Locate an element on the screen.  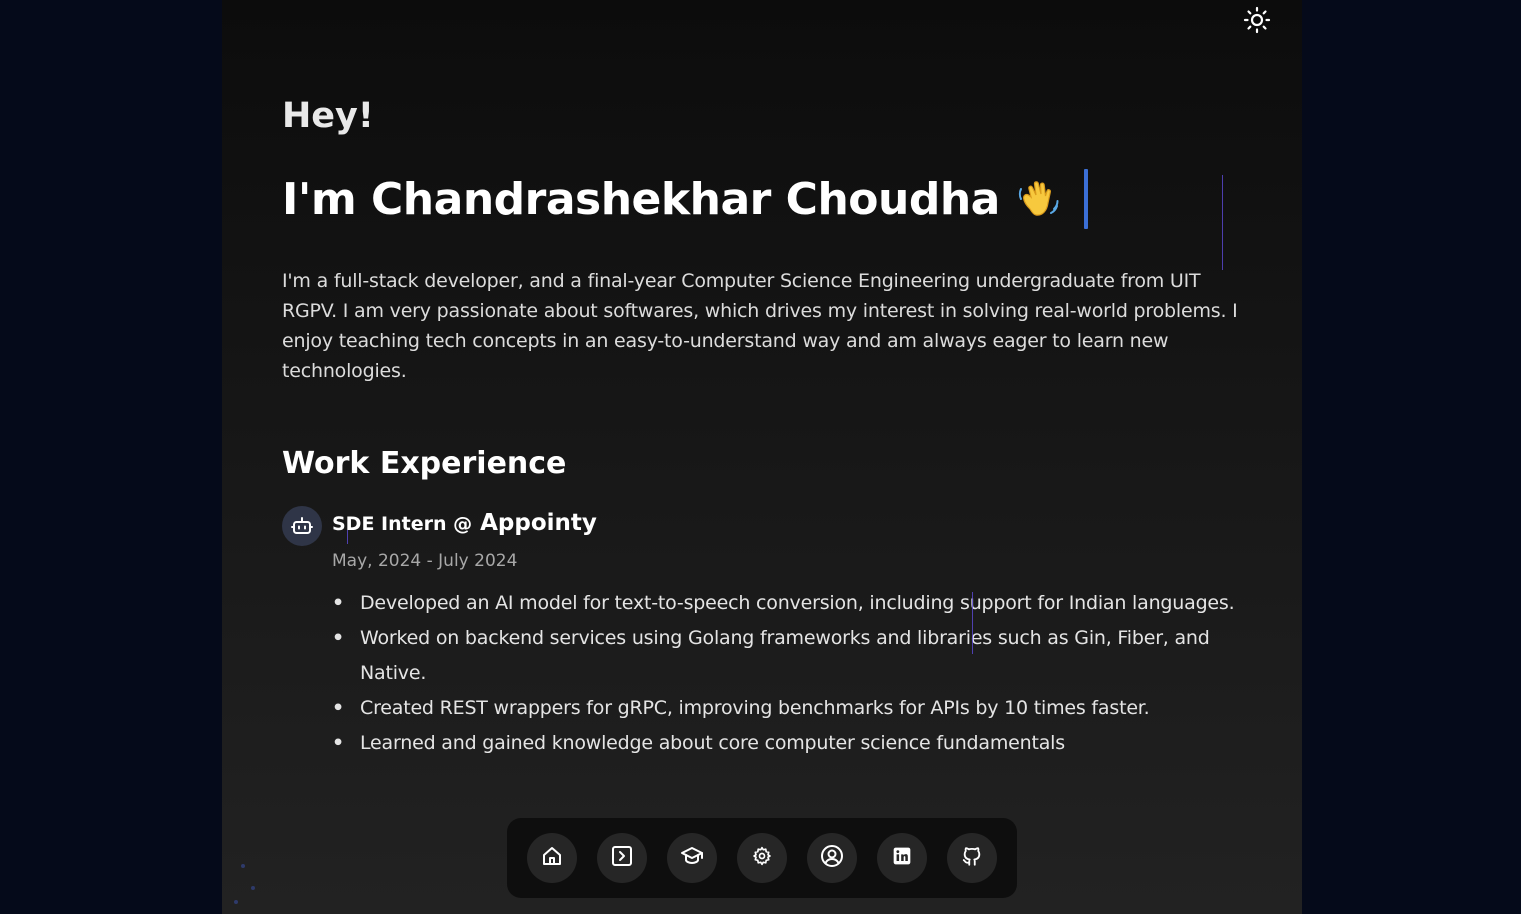
experience-date: May, 2024 - July 2024 is located at coordinates (425, 561).